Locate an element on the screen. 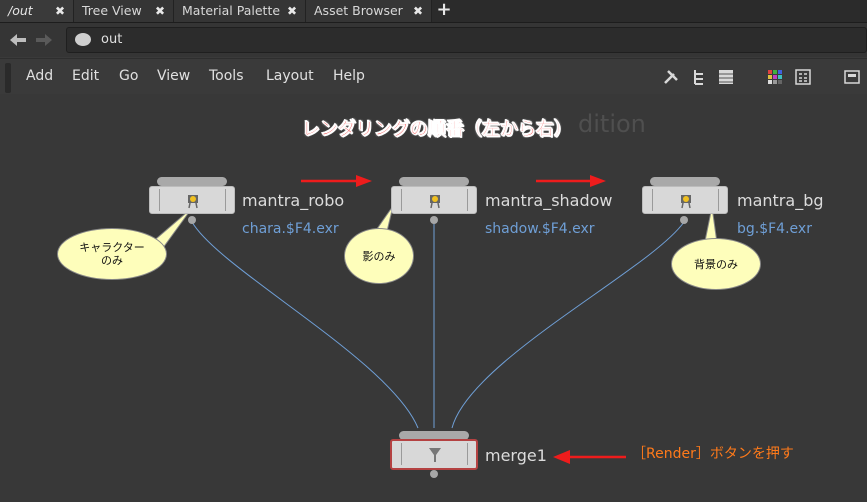 This screenshot has height=502, width=867. node-mantra-shadow is located at coordinates (434, 200).